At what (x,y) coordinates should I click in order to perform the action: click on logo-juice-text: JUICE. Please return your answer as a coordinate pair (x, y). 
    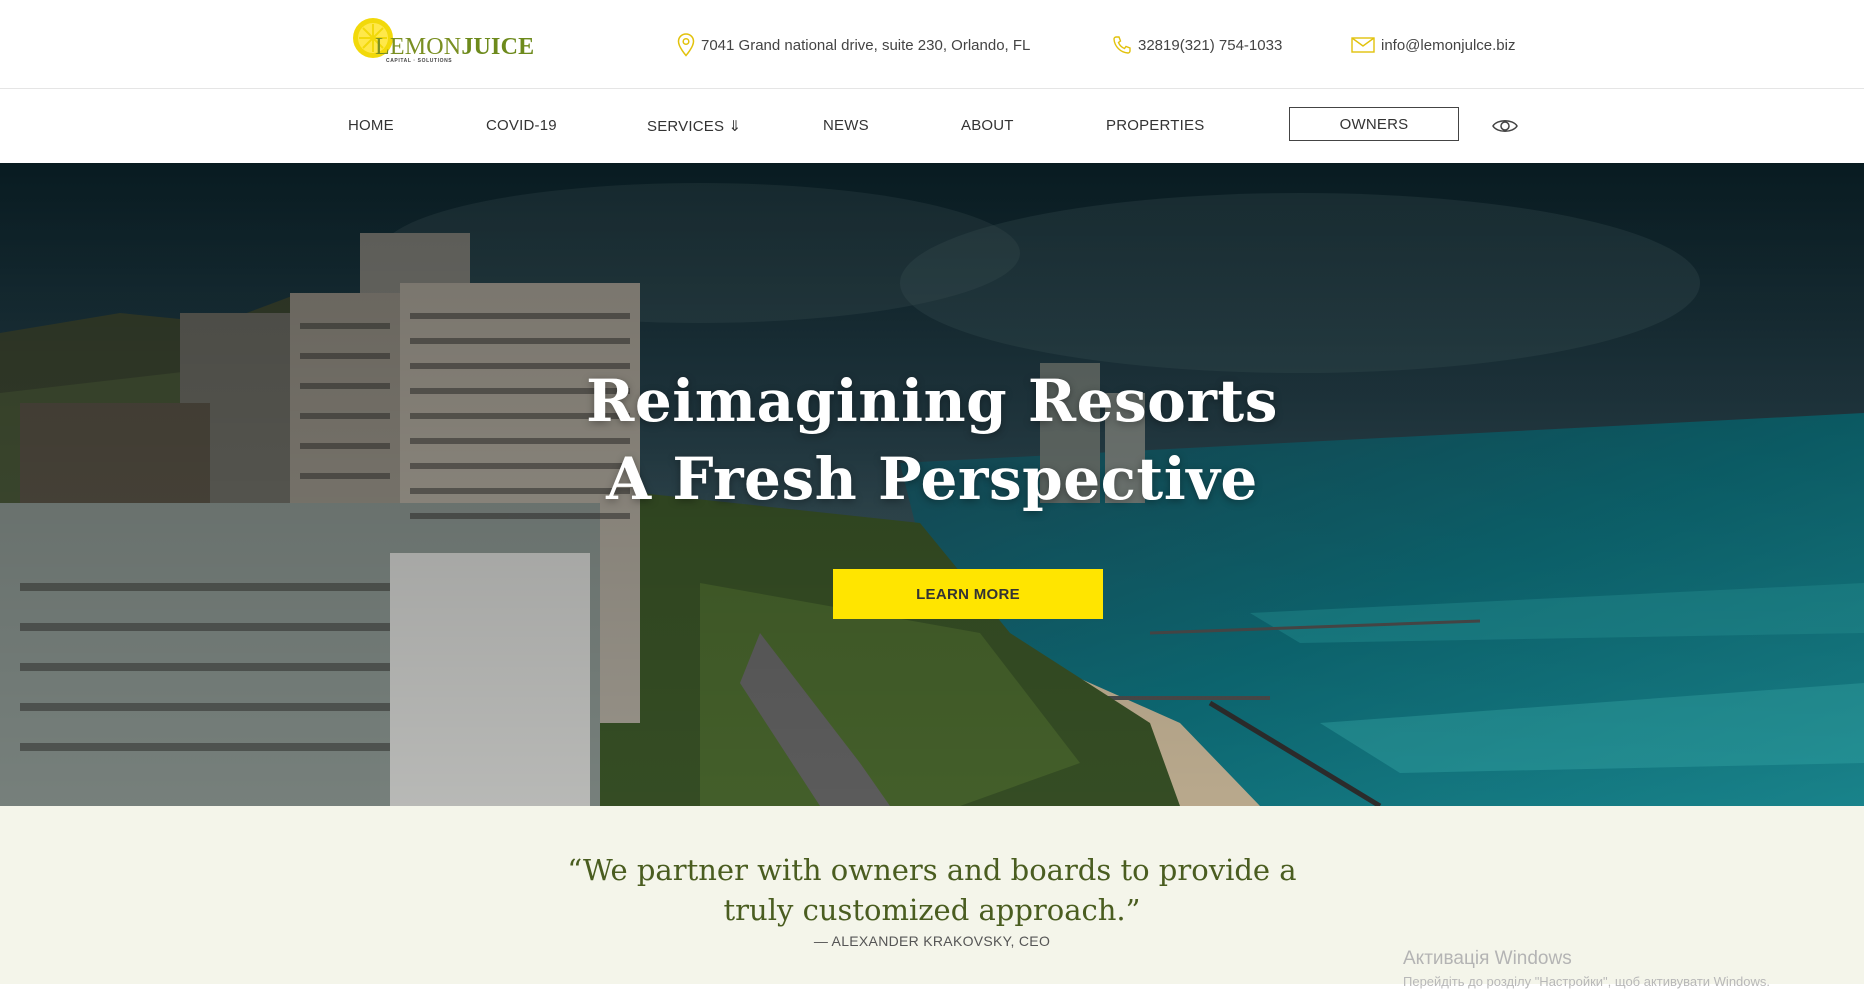
    Looking at the image, I should click on (498, 47).